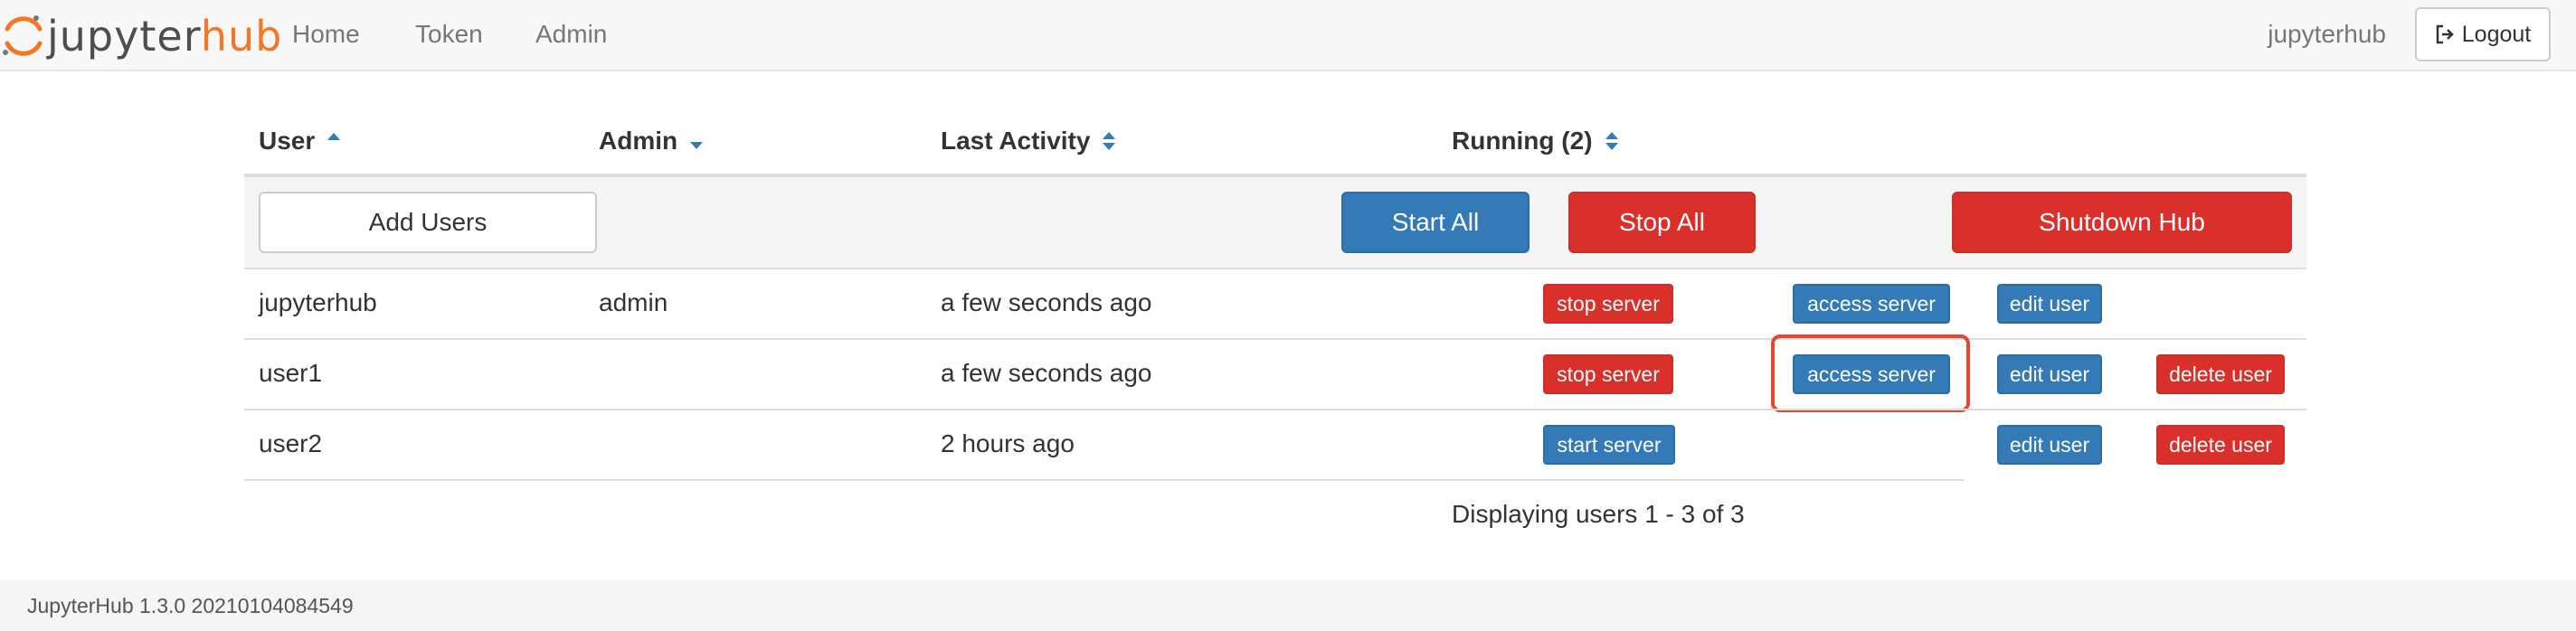 The width and height of the screenshot is (2576, 631). What do you see at coordinates (1288, 606) in the screenshot?
I see `footer: JupyterHub 1.3.0 20210104084549` at bounding box center [1288, 606].